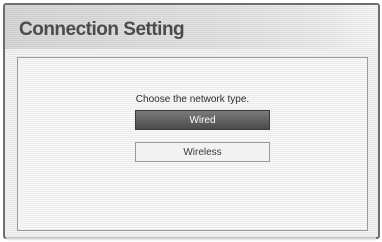 Image resolution: width=382 pixels, height=242 pixels. What do you see at coordinates (192, 99) in the screenshot?
I see `network-type-prompt: Choose the network type.` at bounding box center [192, 99].